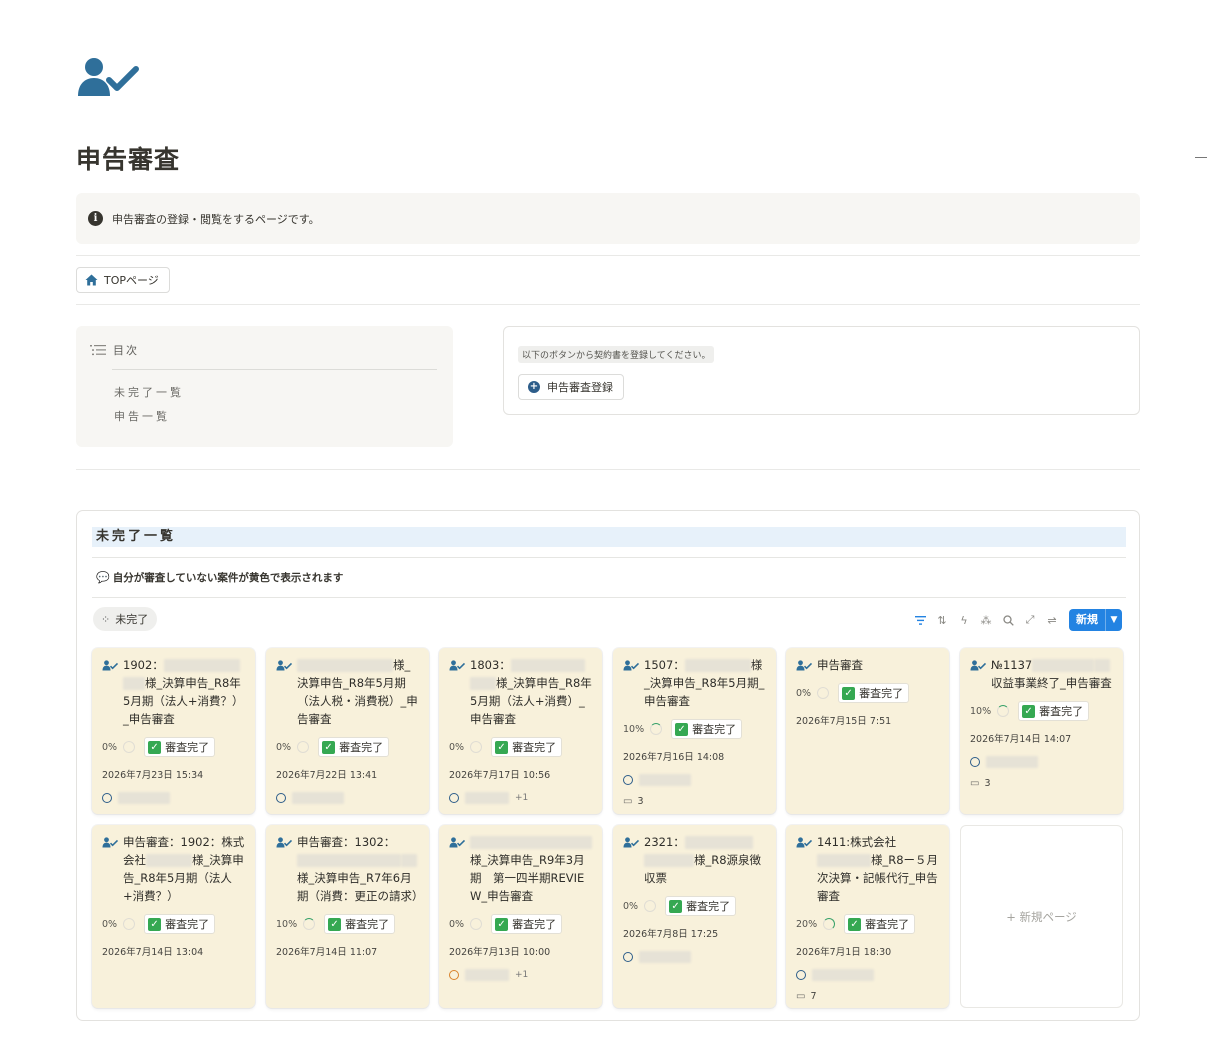 The width and height of the screenshot is (1221, 1057). I want to click on board-card: 2321：様_R8源泉徴収票 0% ✓ 審査完了 2026年7月8日 17:25, so click(694, 916).